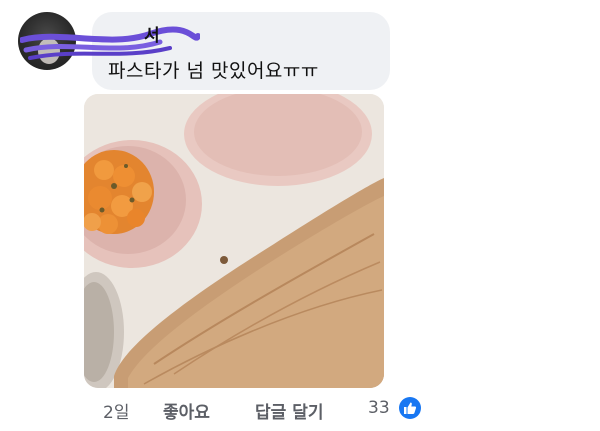 This screenshot has height=431, width=600. I want to click on comment-actions: 2일 좋아요 답글 달기 33, so click(300, 409).